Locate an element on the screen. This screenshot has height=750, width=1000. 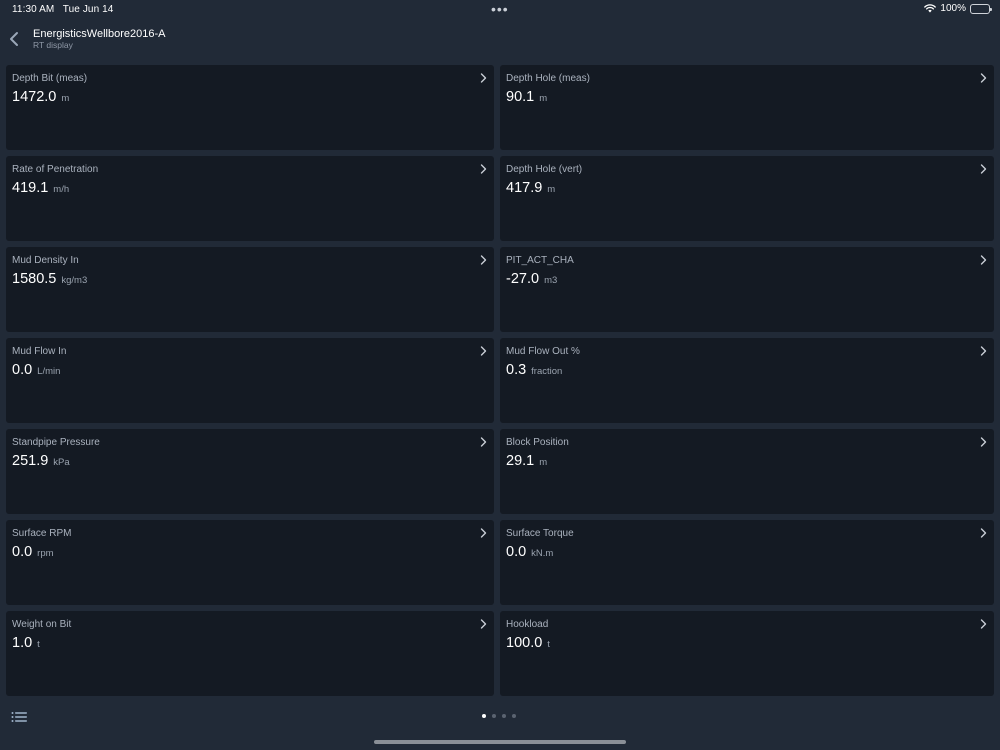
card-value-row: 417.9 m is located at coordinates (530, 188).